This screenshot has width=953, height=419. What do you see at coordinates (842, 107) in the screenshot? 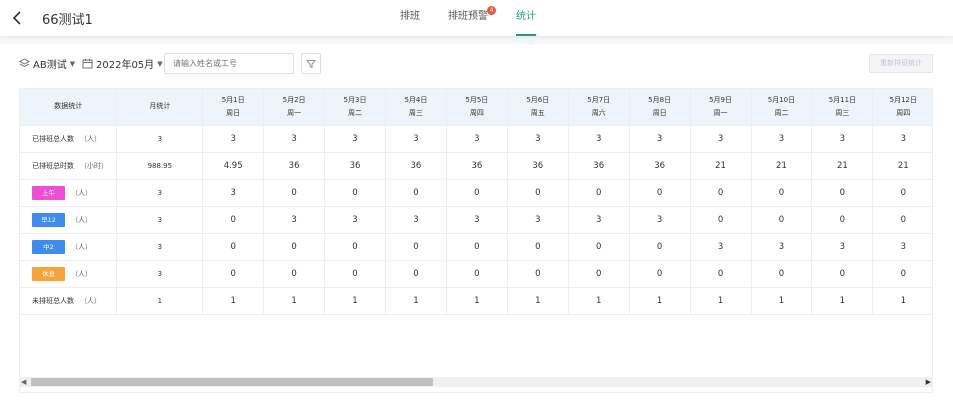
I see `header-day: 5月11日 周三` at bounding box center [842, 107].